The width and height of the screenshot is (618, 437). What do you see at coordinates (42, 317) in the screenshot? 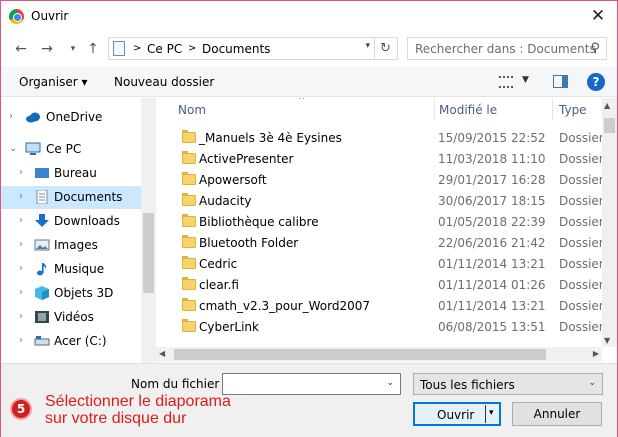
I see `video-icon` at bounding box center [42, 317].